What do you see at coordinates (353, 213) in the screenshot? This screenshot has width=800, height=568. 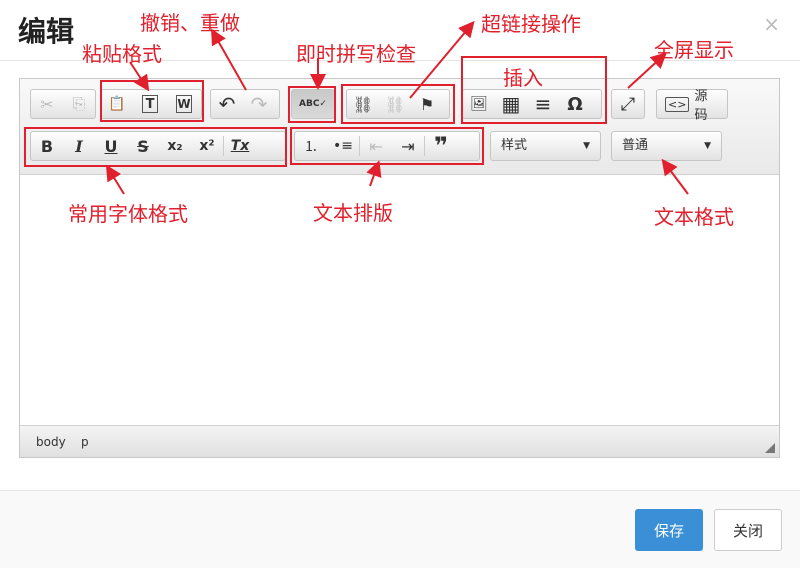 I see `annotation-text-layout: 文本排版` at bounding box center [353, 213].